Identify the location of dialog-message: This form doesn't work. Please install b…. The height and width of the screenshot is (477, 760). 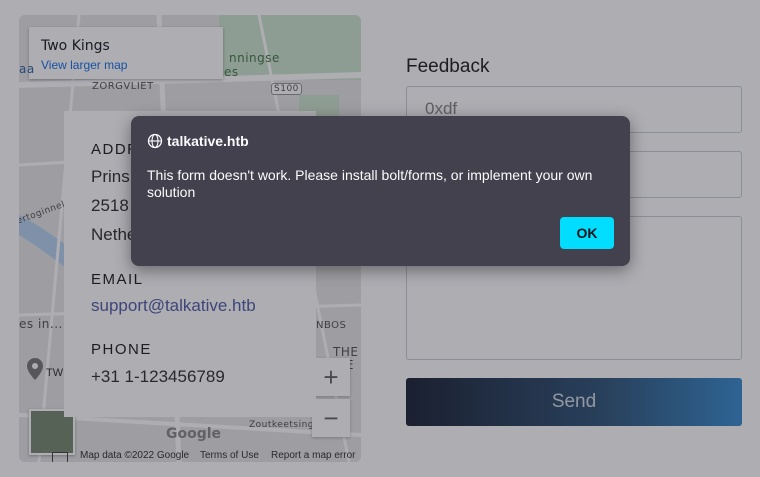
(370, 183).